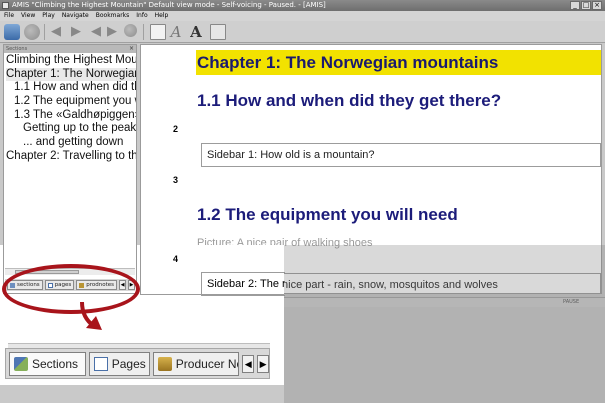  What do you see at coordinates (75, 16) in the screenshot?
I see `menu-navigate: Navigate` at bounding box center [75, 16].